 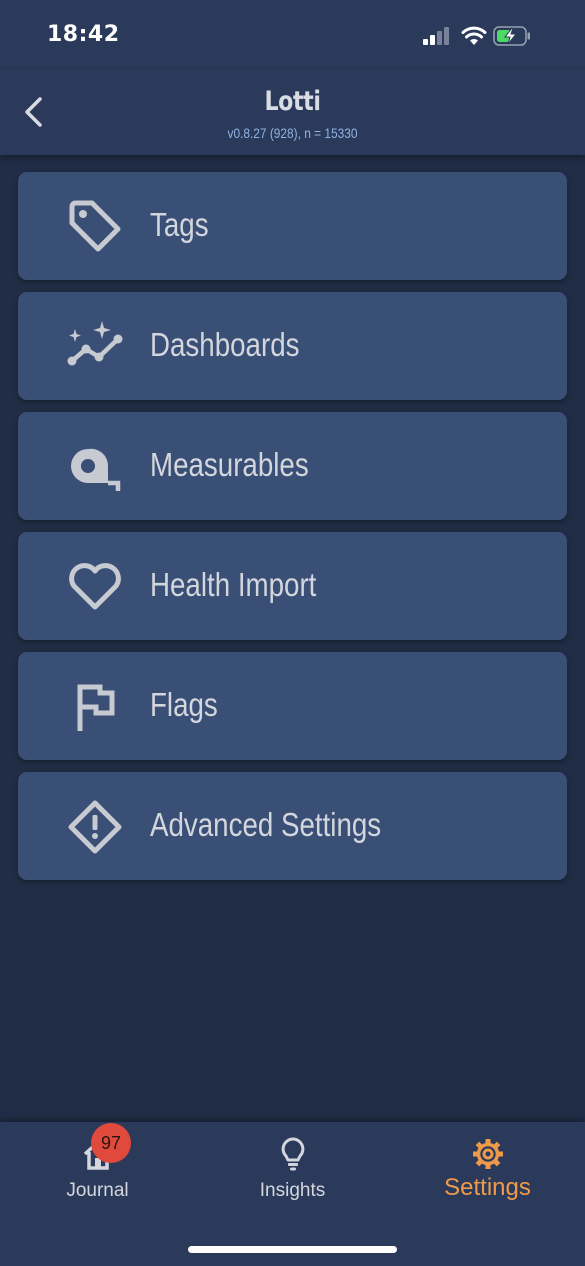 I want to click on menu-item-health-import: Health Import, so click(x=292, y=586).